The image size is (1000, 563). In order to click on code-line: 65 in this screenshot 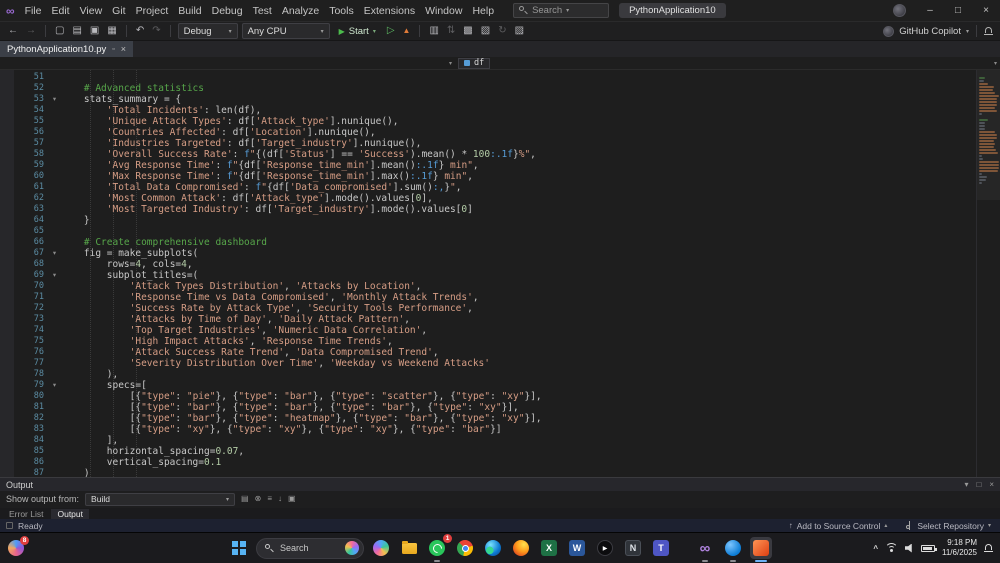, I will do `click(488, 231)`.